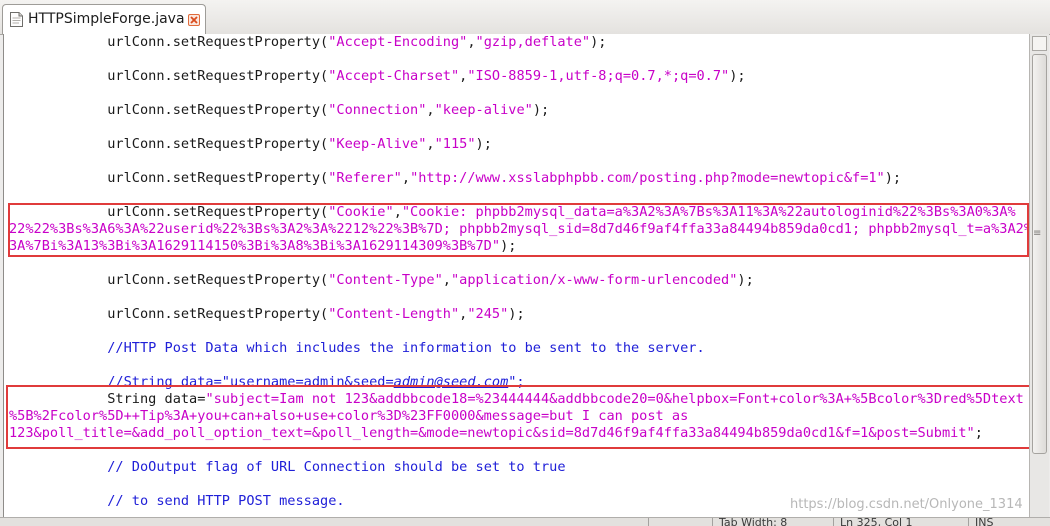  I want to click on code-terminator: ;, so click(978, 433).